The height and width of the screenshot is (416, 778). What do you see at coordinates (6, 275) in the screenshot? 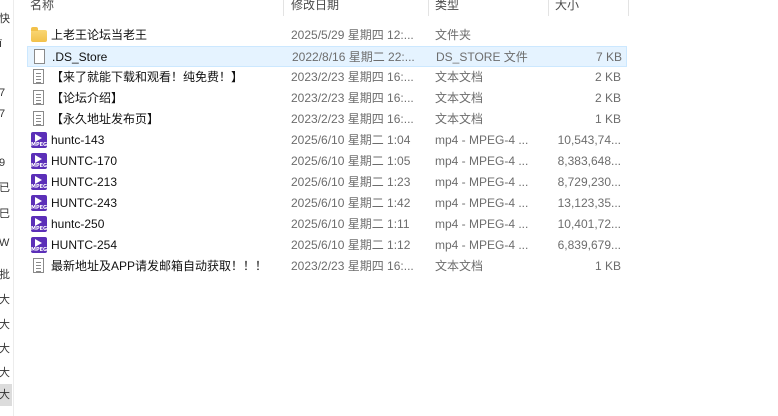
I see `nav-item: 批` at bounding box center [6, 275].